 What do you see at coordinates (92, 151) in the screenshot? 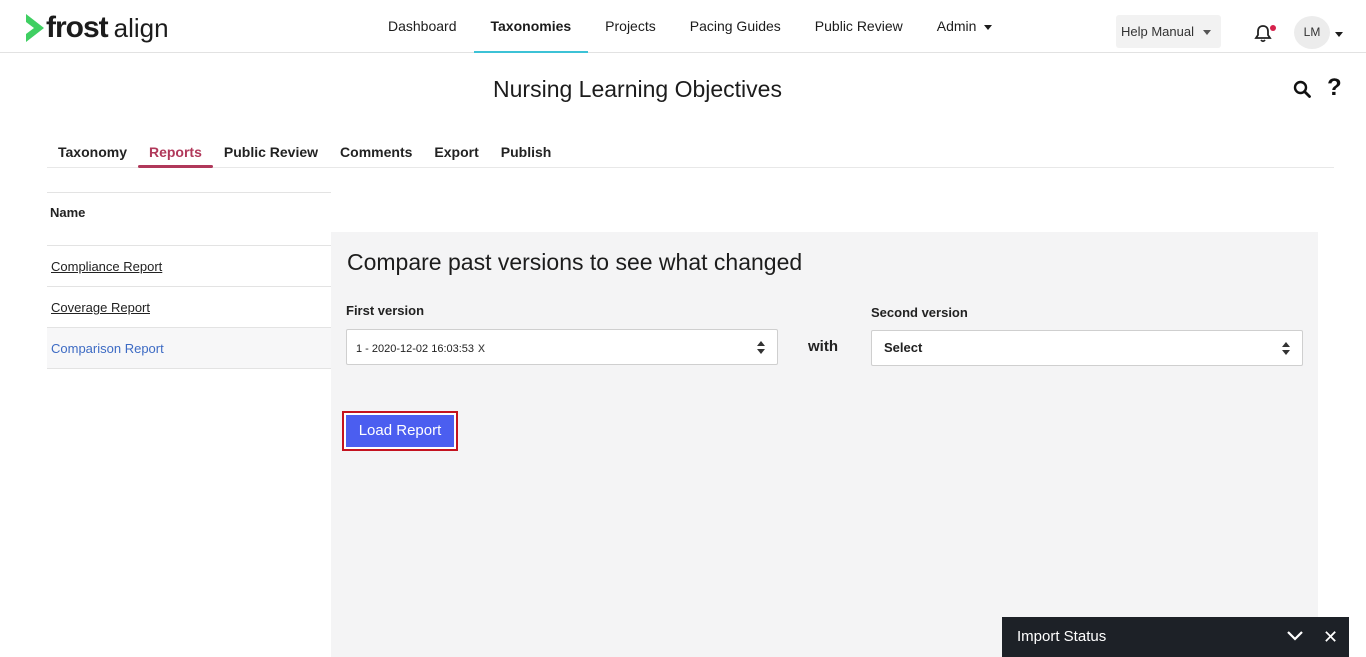
I see `tab-taxonomy: Taxonomy` at bounding box center [92, 151].